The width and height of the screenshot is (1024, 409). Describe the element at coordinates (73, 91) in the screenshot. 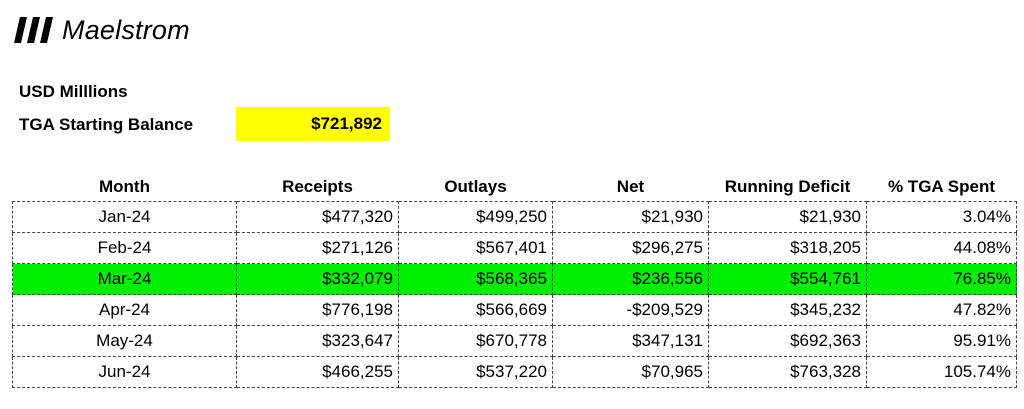

I see `units-label: USD Milllions` at that location.